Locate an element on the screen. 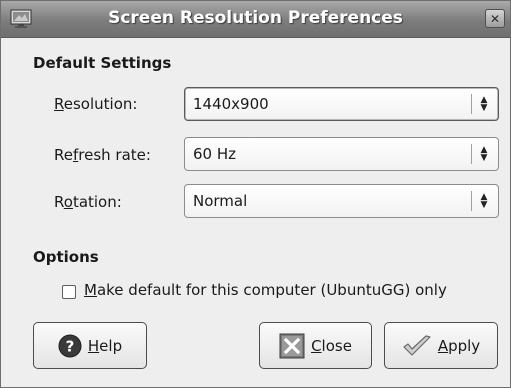 Image resolution: width=511 pixels, height=388 pixels. window-close-button: ✕ is located at coordinates (495, 18).